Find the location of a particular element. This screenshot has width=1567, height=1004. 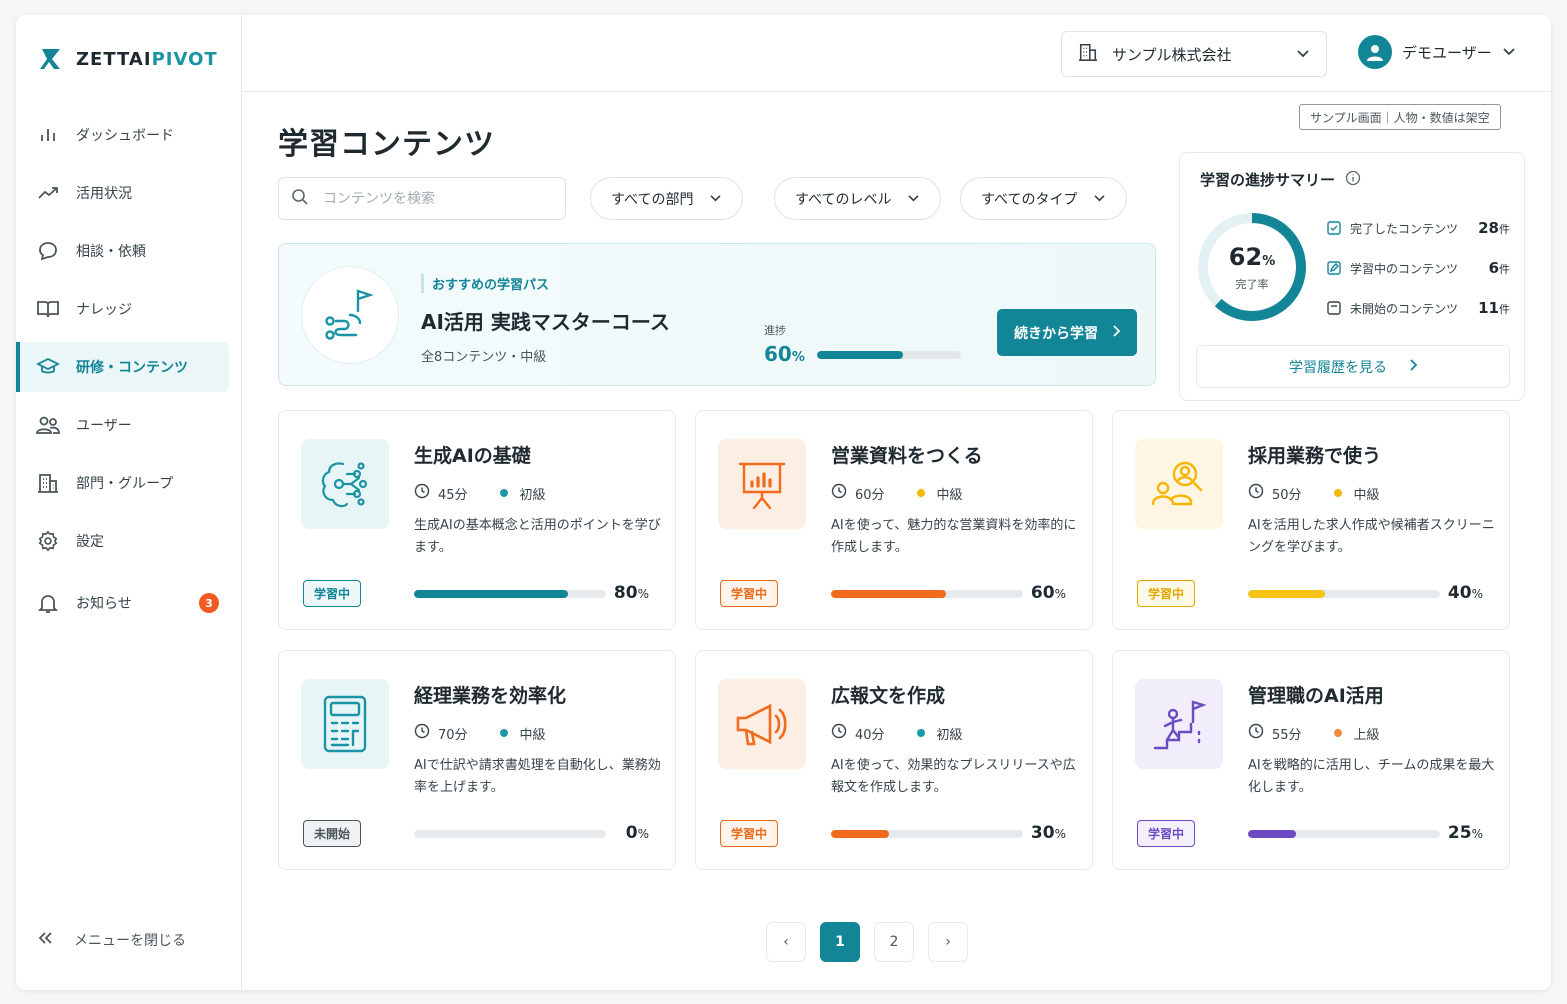

card-description: 生成AIの基本概念と活用のポイントを学びます。 is located at coordinates (537, 536).